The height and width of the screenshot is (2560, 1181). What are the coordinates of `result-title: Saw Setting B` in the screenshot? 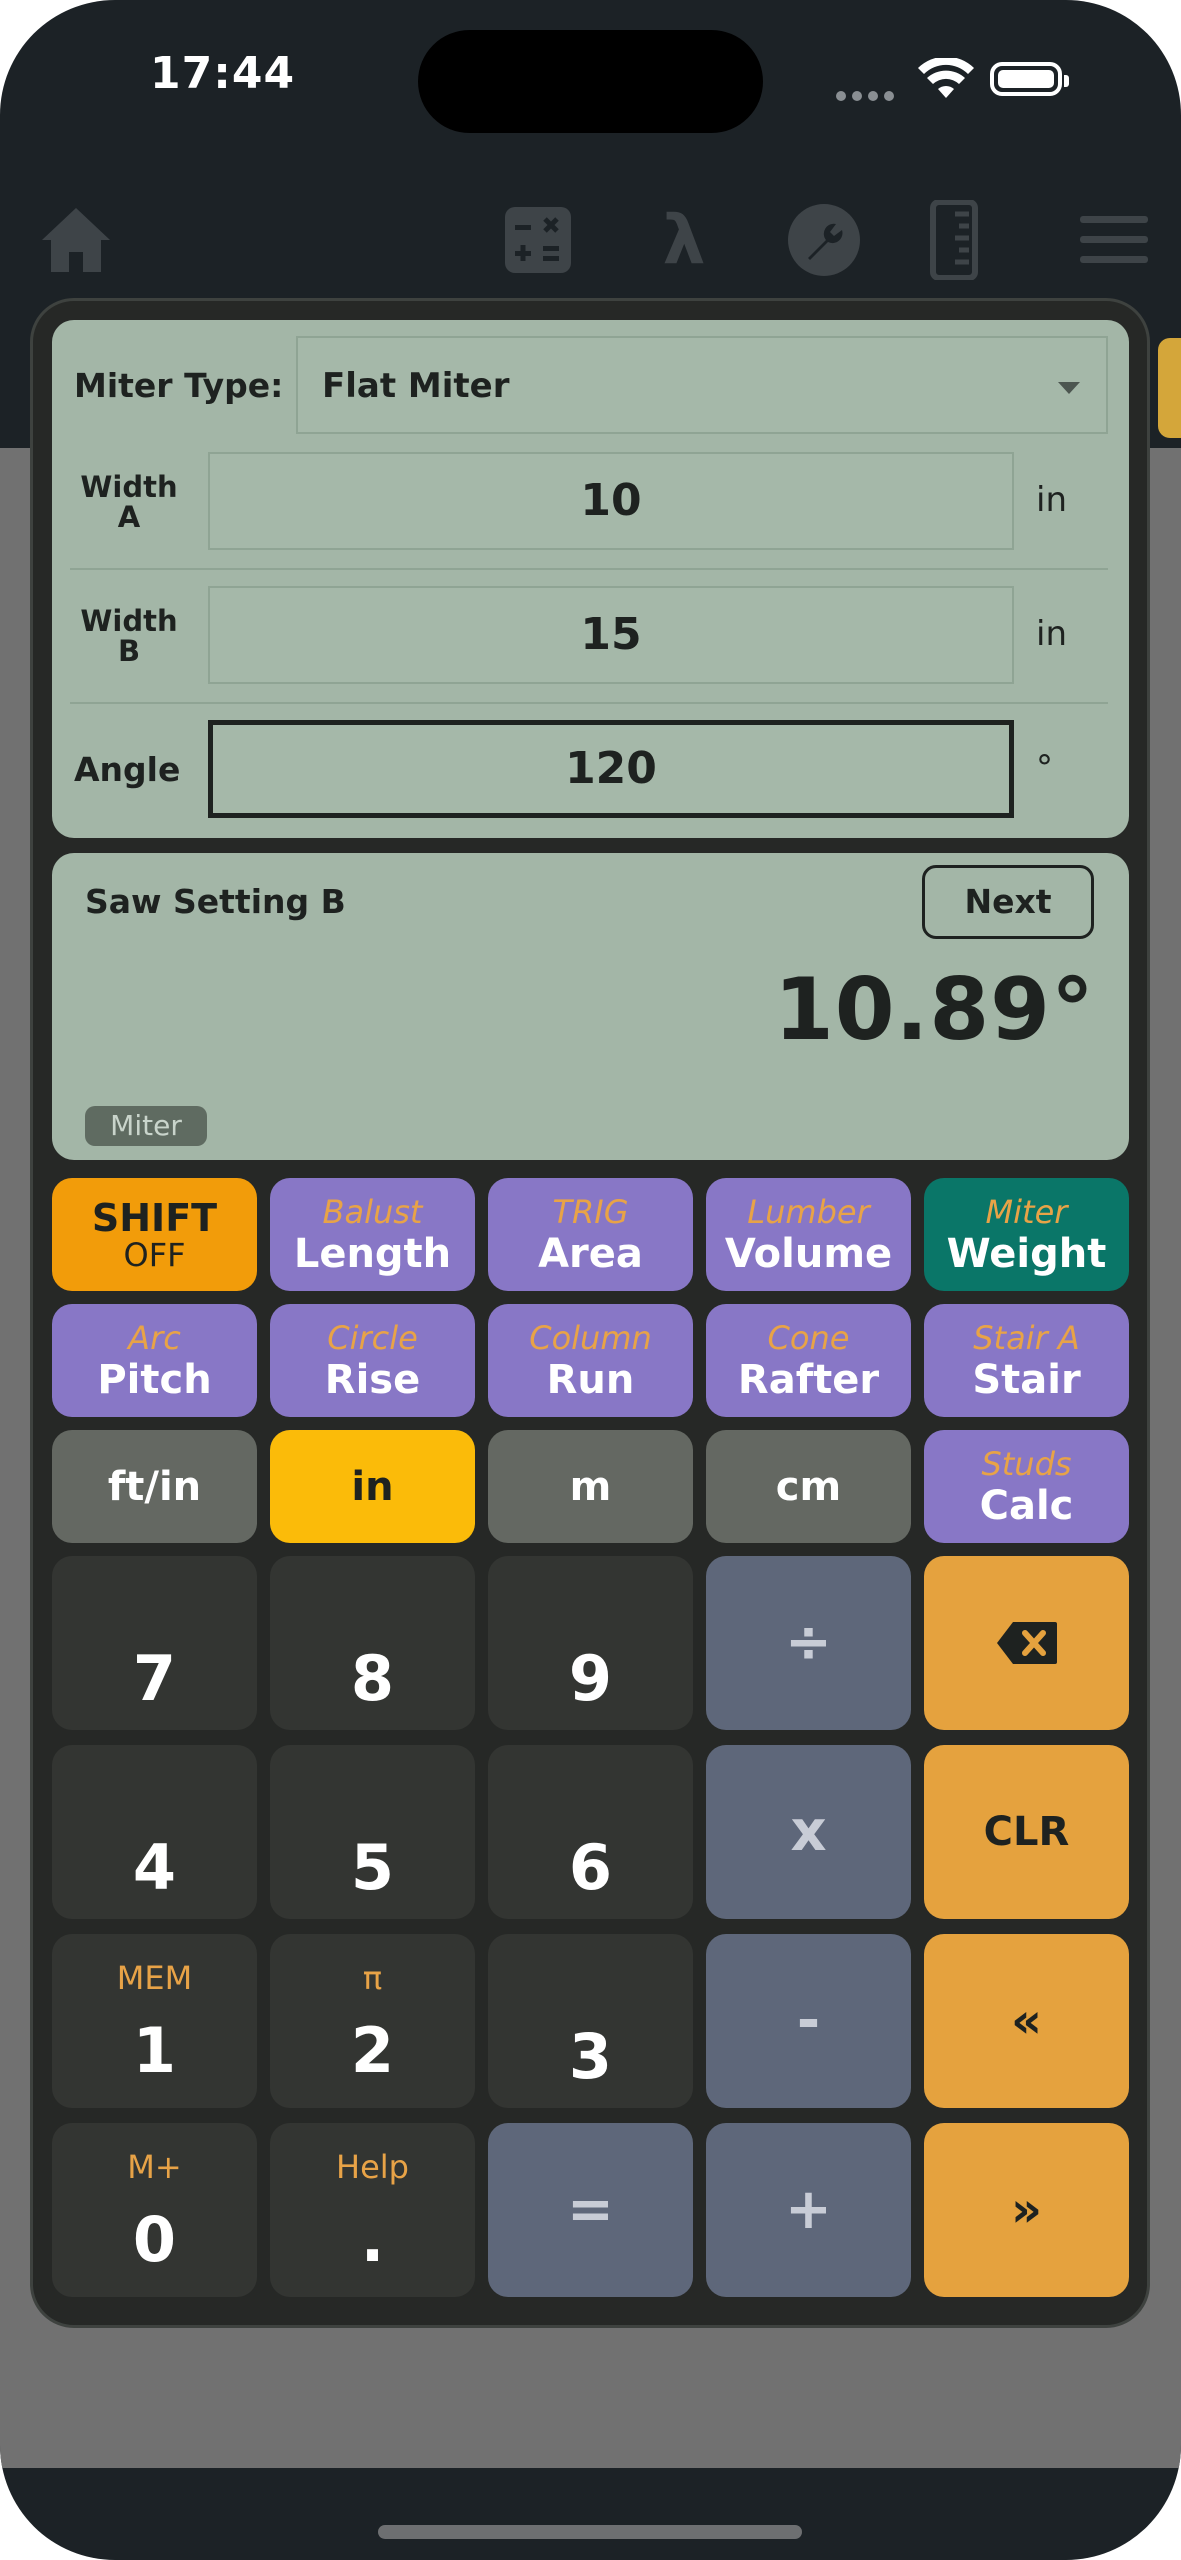 It's located at (215, 901).